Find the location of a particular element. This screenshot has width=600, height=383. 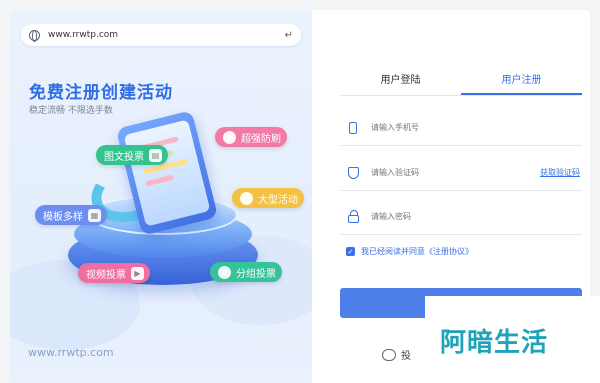

watermark-small-text: 投 is located at coordinates (406, 356).